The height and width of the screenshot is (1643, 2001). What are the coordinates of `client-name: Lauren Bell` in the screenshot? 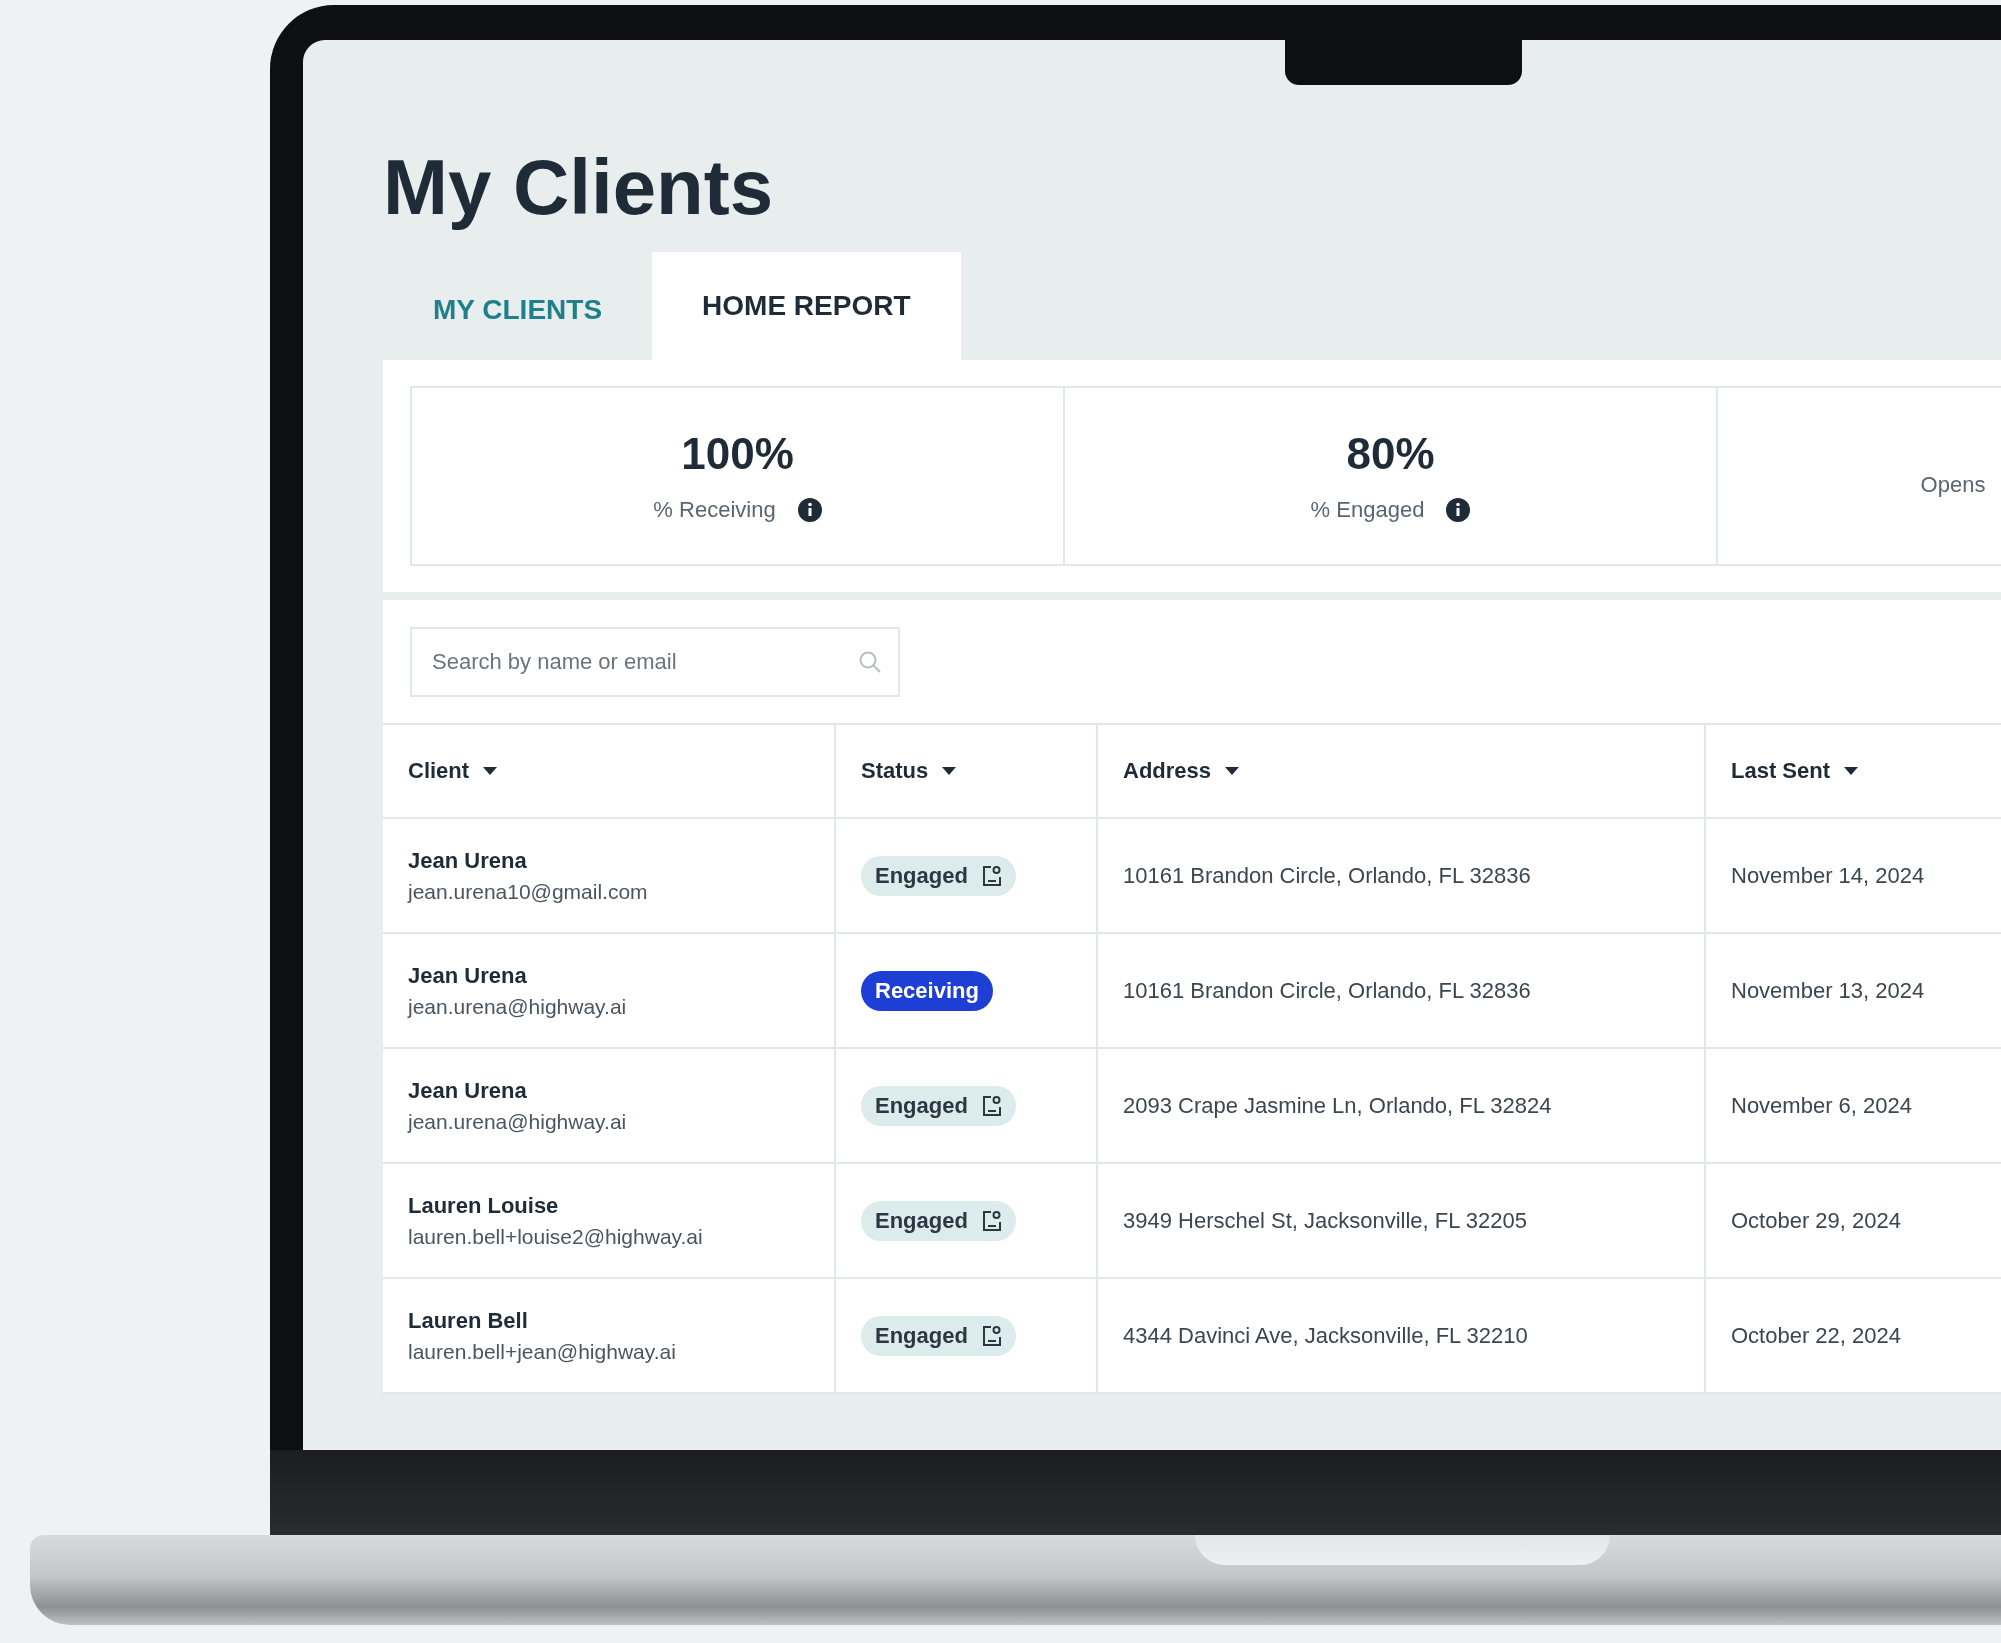 It's located at (468, 1320).